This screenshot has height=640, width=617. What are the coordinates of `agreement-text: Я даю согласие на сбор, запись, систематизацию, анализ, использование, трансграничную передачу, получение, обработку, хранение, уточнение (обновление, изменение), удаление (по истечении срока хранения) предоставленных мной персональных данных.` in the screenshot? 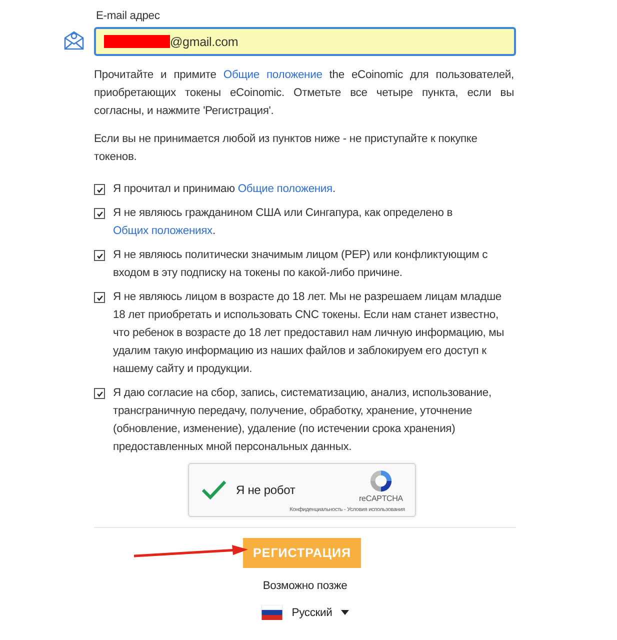 It's located at (302, 420).